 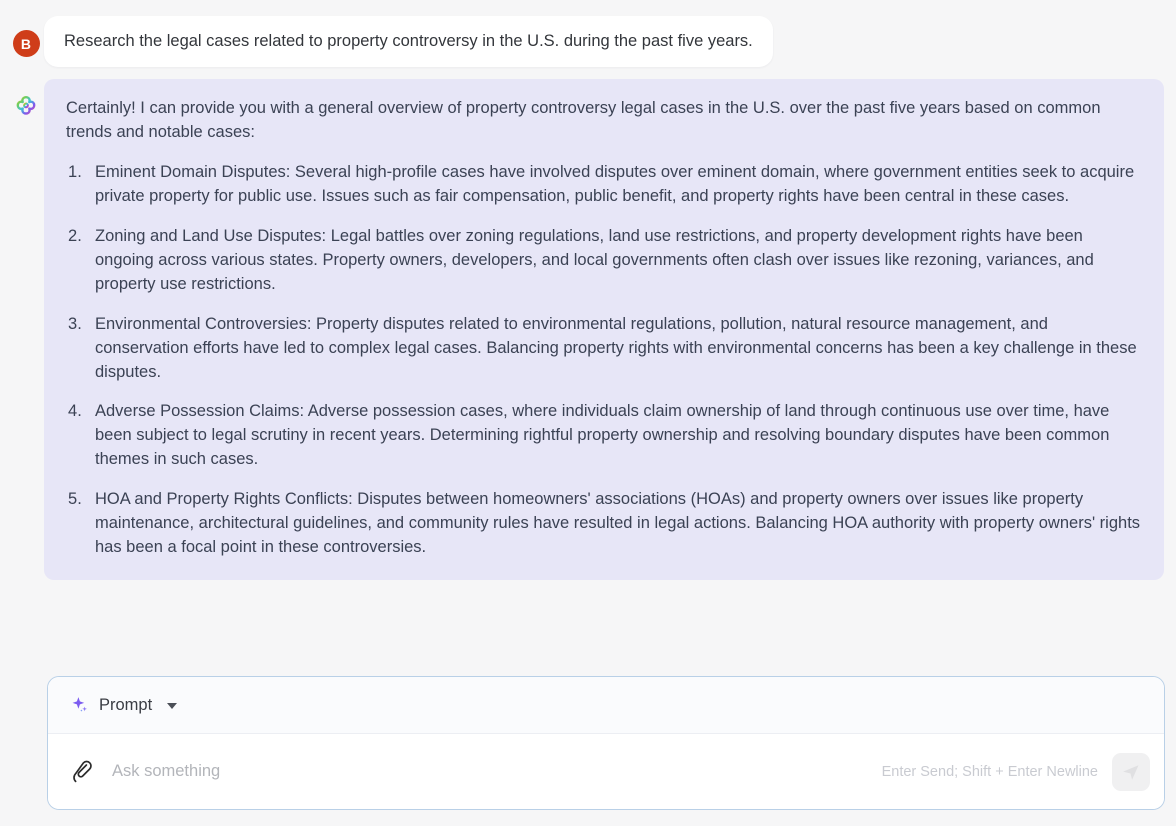 What do you see at coordinates (172, 706) in the screenshot?
I see `chevron-down-icon` at bounding box center [172, 706].